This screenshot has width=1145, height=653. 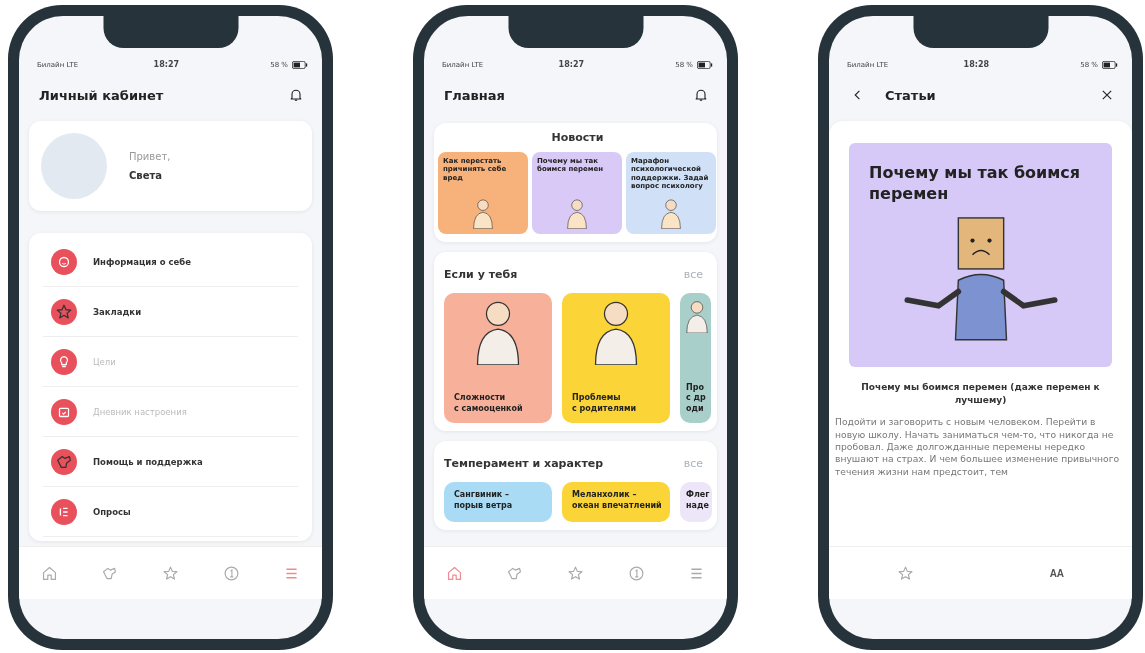 I want to click on section-title: Новости, so click(x=577, y=137).